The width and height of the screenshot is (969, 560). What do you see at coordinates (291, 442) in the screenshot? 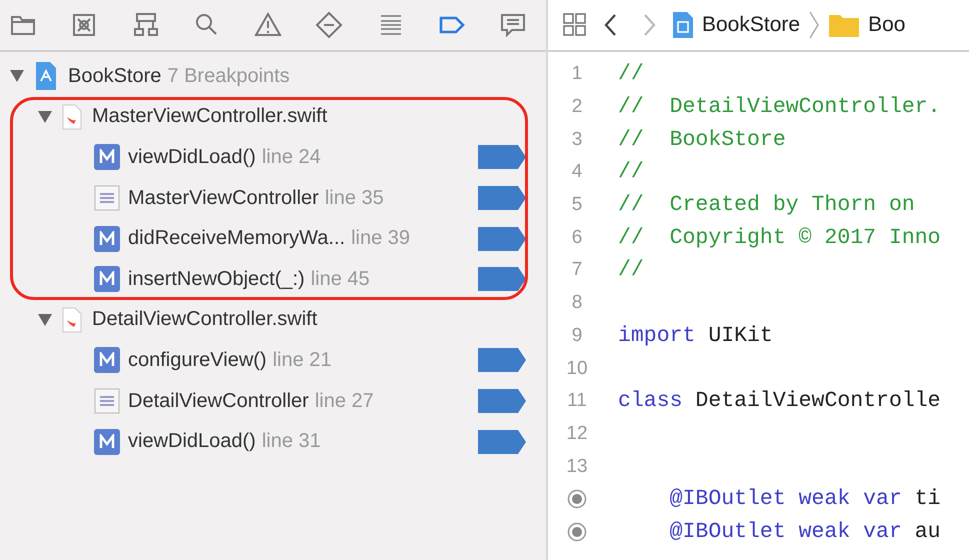
I see `line-number: line 31` at bounding box center [291, 442].